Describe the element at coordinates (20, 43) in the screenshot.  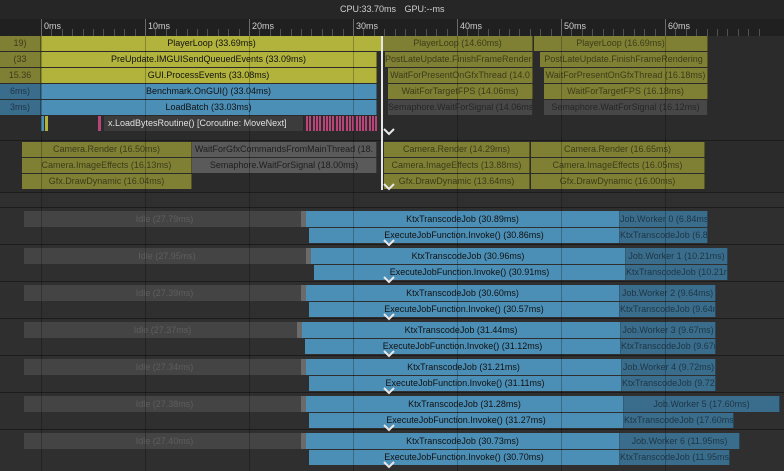
I see `cutoff-sample: 19)` at that location.